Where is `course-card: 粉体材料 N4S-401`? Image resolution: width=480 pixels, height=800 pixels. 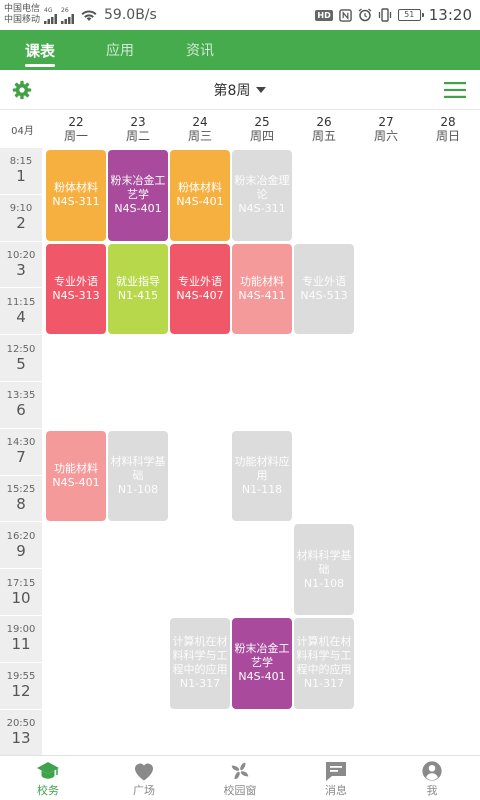
course-card: 粉体材料 N4S-401 is located at coordinates (200, 195).